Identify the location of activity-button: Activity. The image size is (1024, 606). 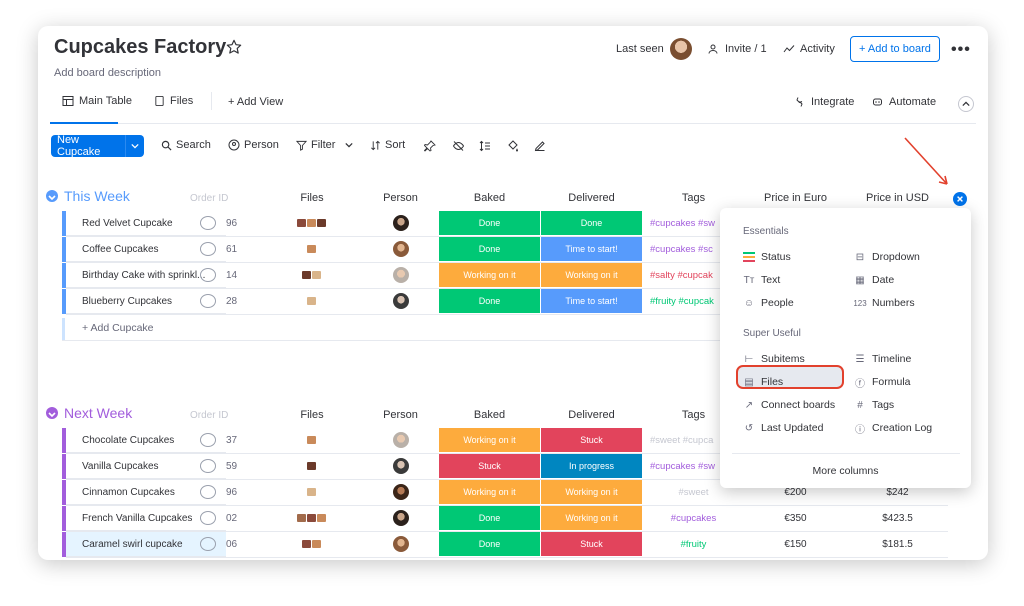
(809, 49).